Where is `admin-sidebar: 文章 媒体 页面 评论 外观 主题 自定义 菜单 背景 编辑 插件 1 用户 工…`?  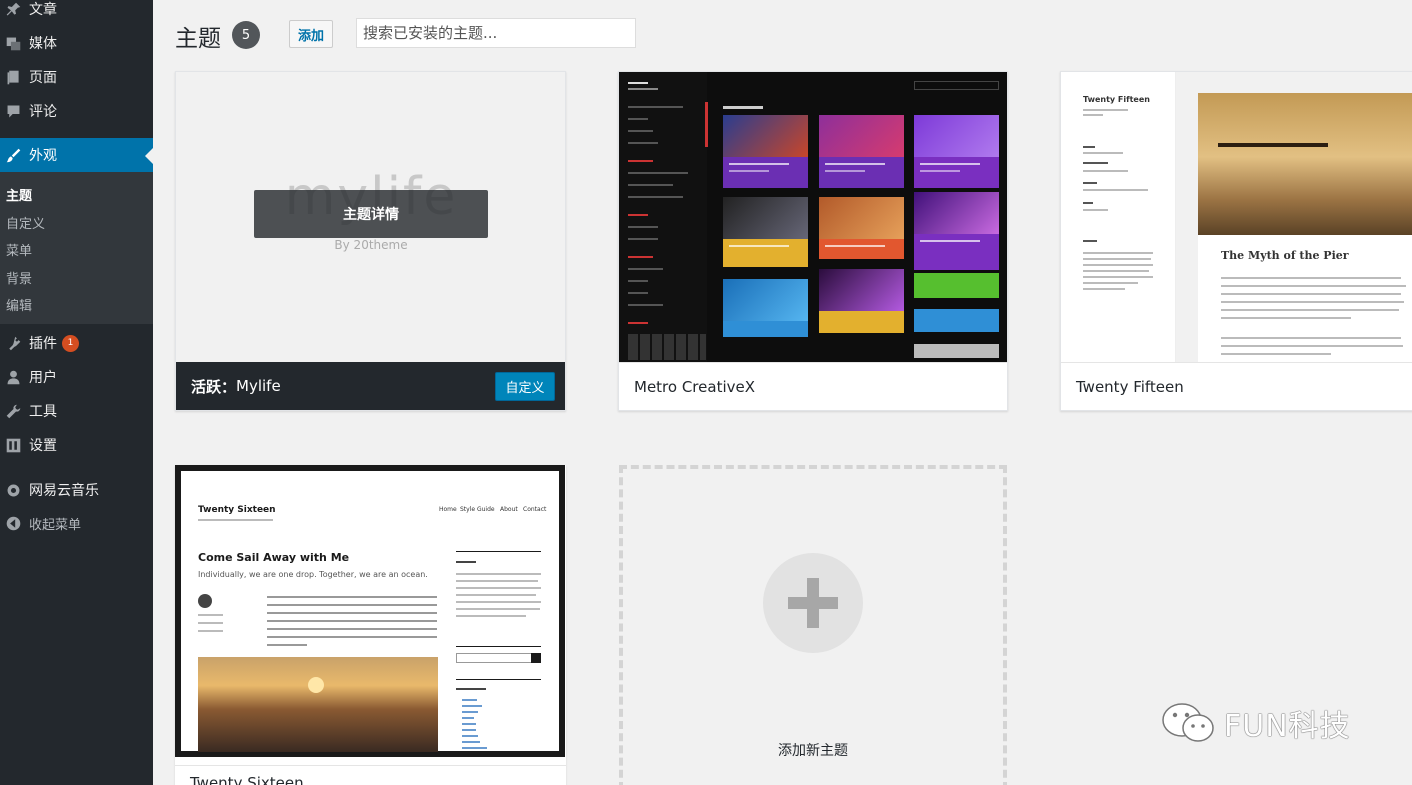
admin-sidebar: 文章 媒体 页面 评论 外观 主题 自定义 菜单 背景 编辑 插件 1 用户 工… is located at coordinates (76, 392).